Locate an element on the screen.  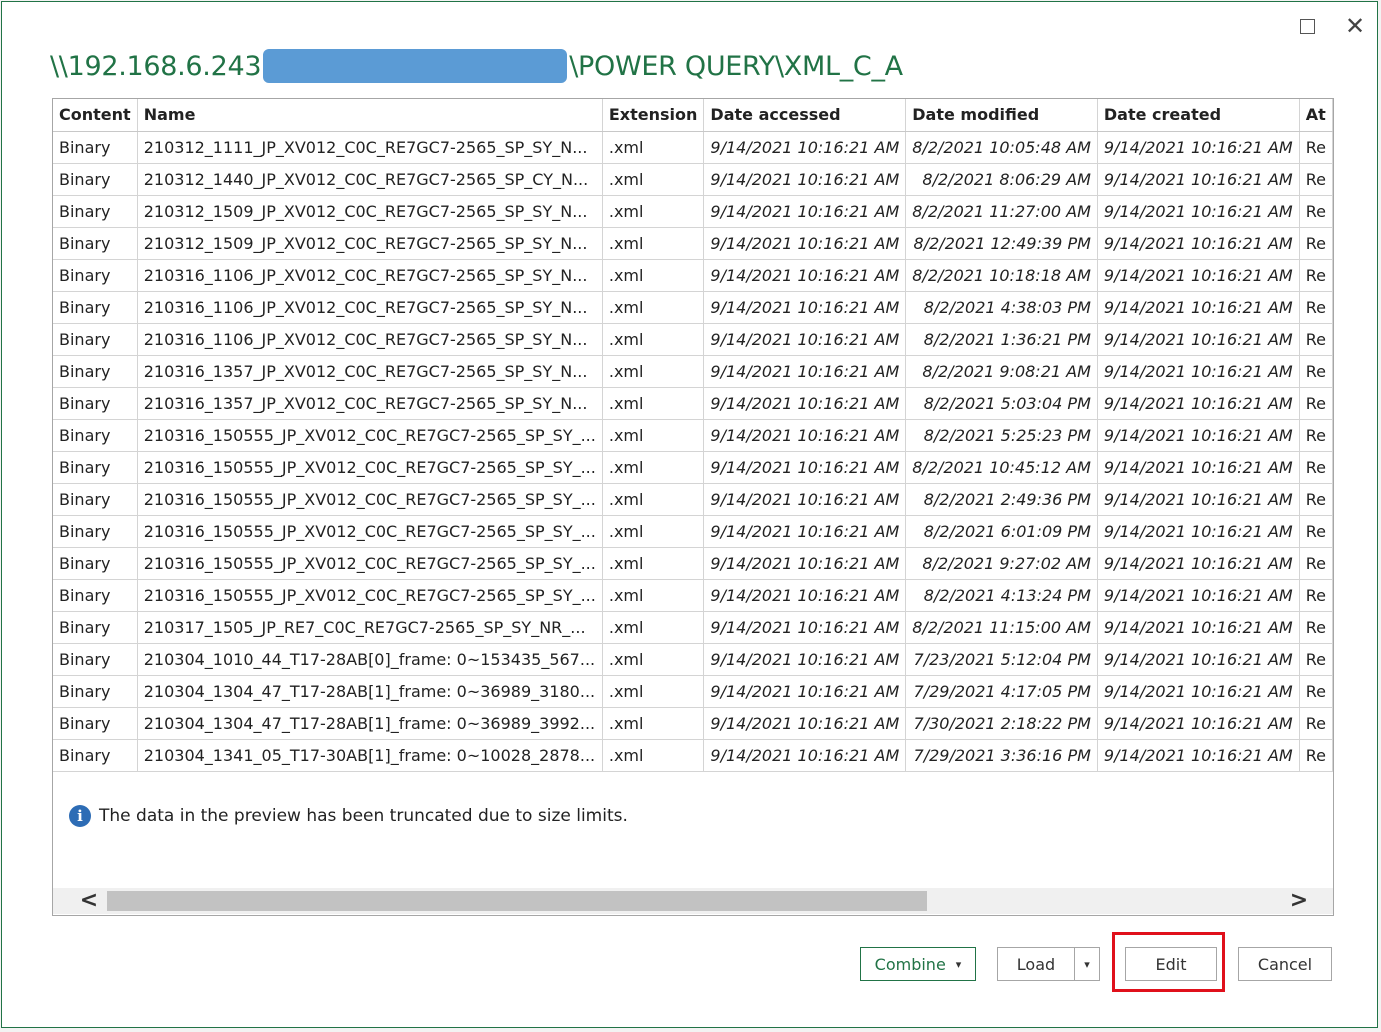
chevron-down-icon: ▾ is located at coordinates (1087, 964).